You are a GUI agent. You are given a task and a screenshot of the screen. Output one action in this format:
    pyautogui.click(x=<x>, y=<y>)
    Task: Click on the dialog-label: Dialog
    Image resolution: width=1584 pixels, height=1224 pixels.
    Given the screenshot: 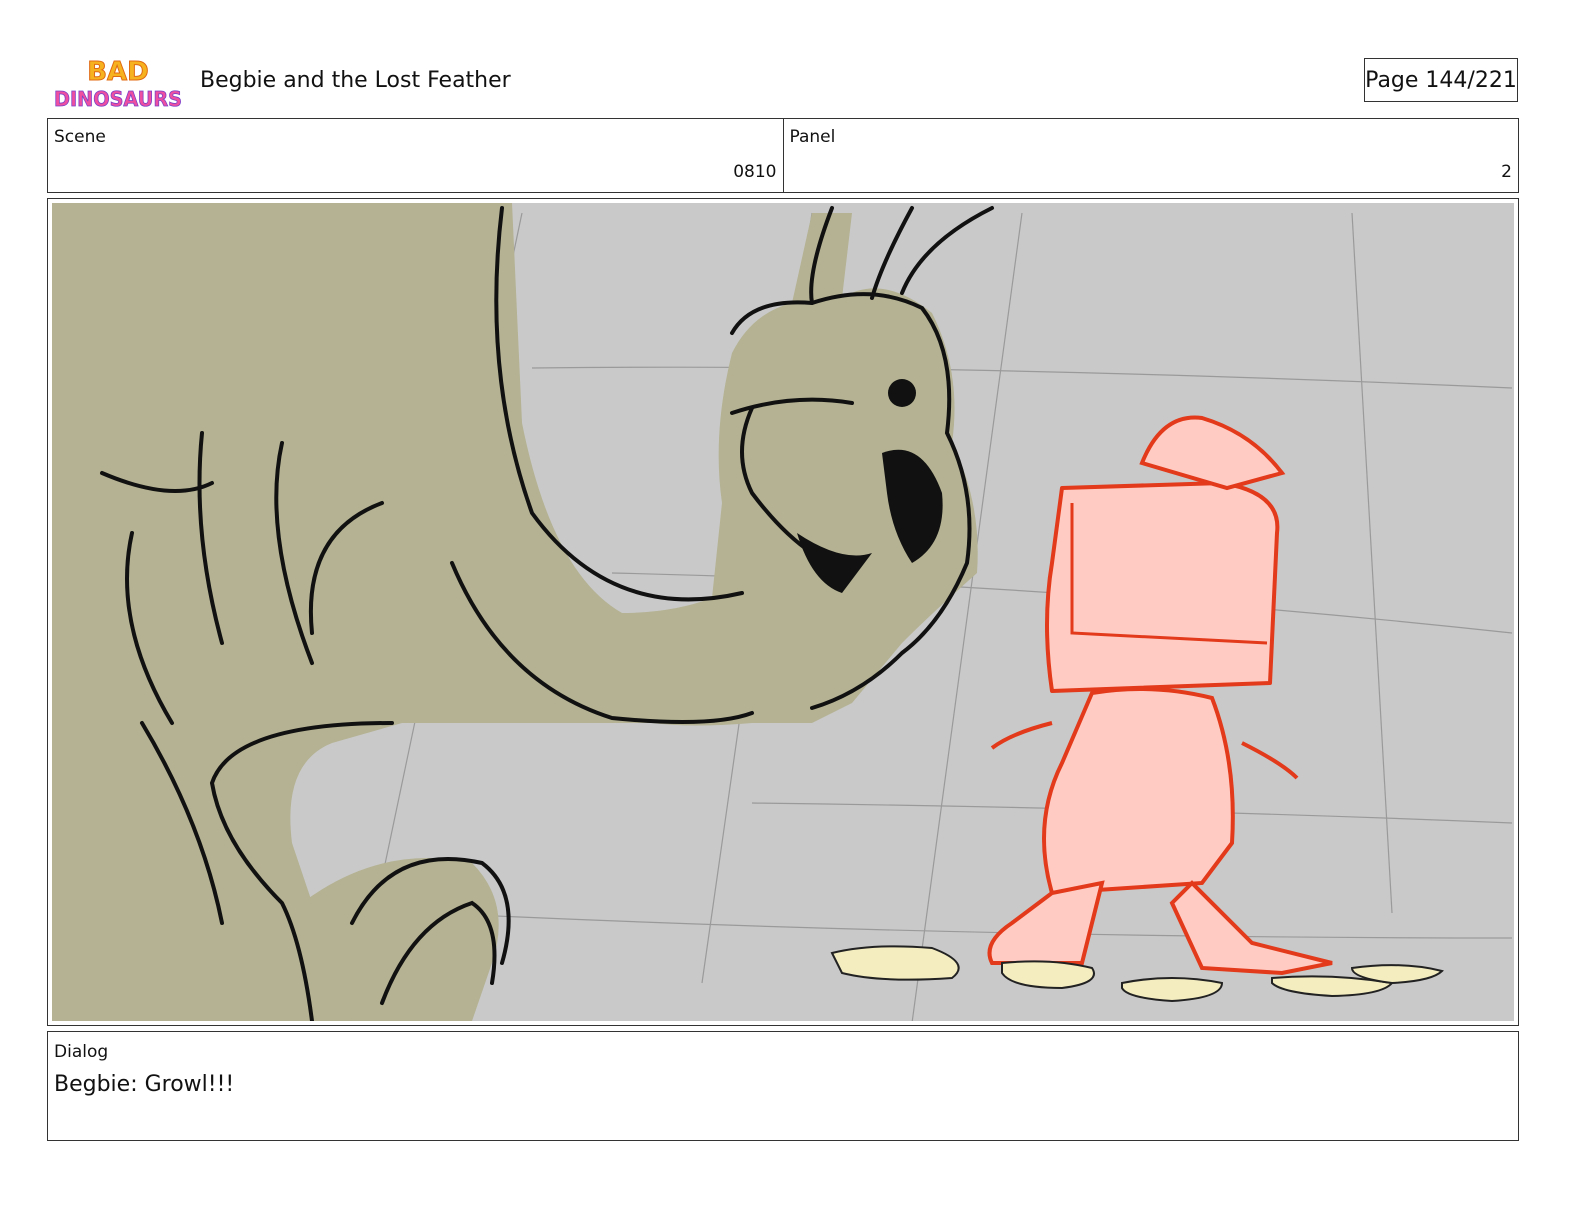 What is the action you would take?
    pyautogui.click(x=81, y=1052)
    